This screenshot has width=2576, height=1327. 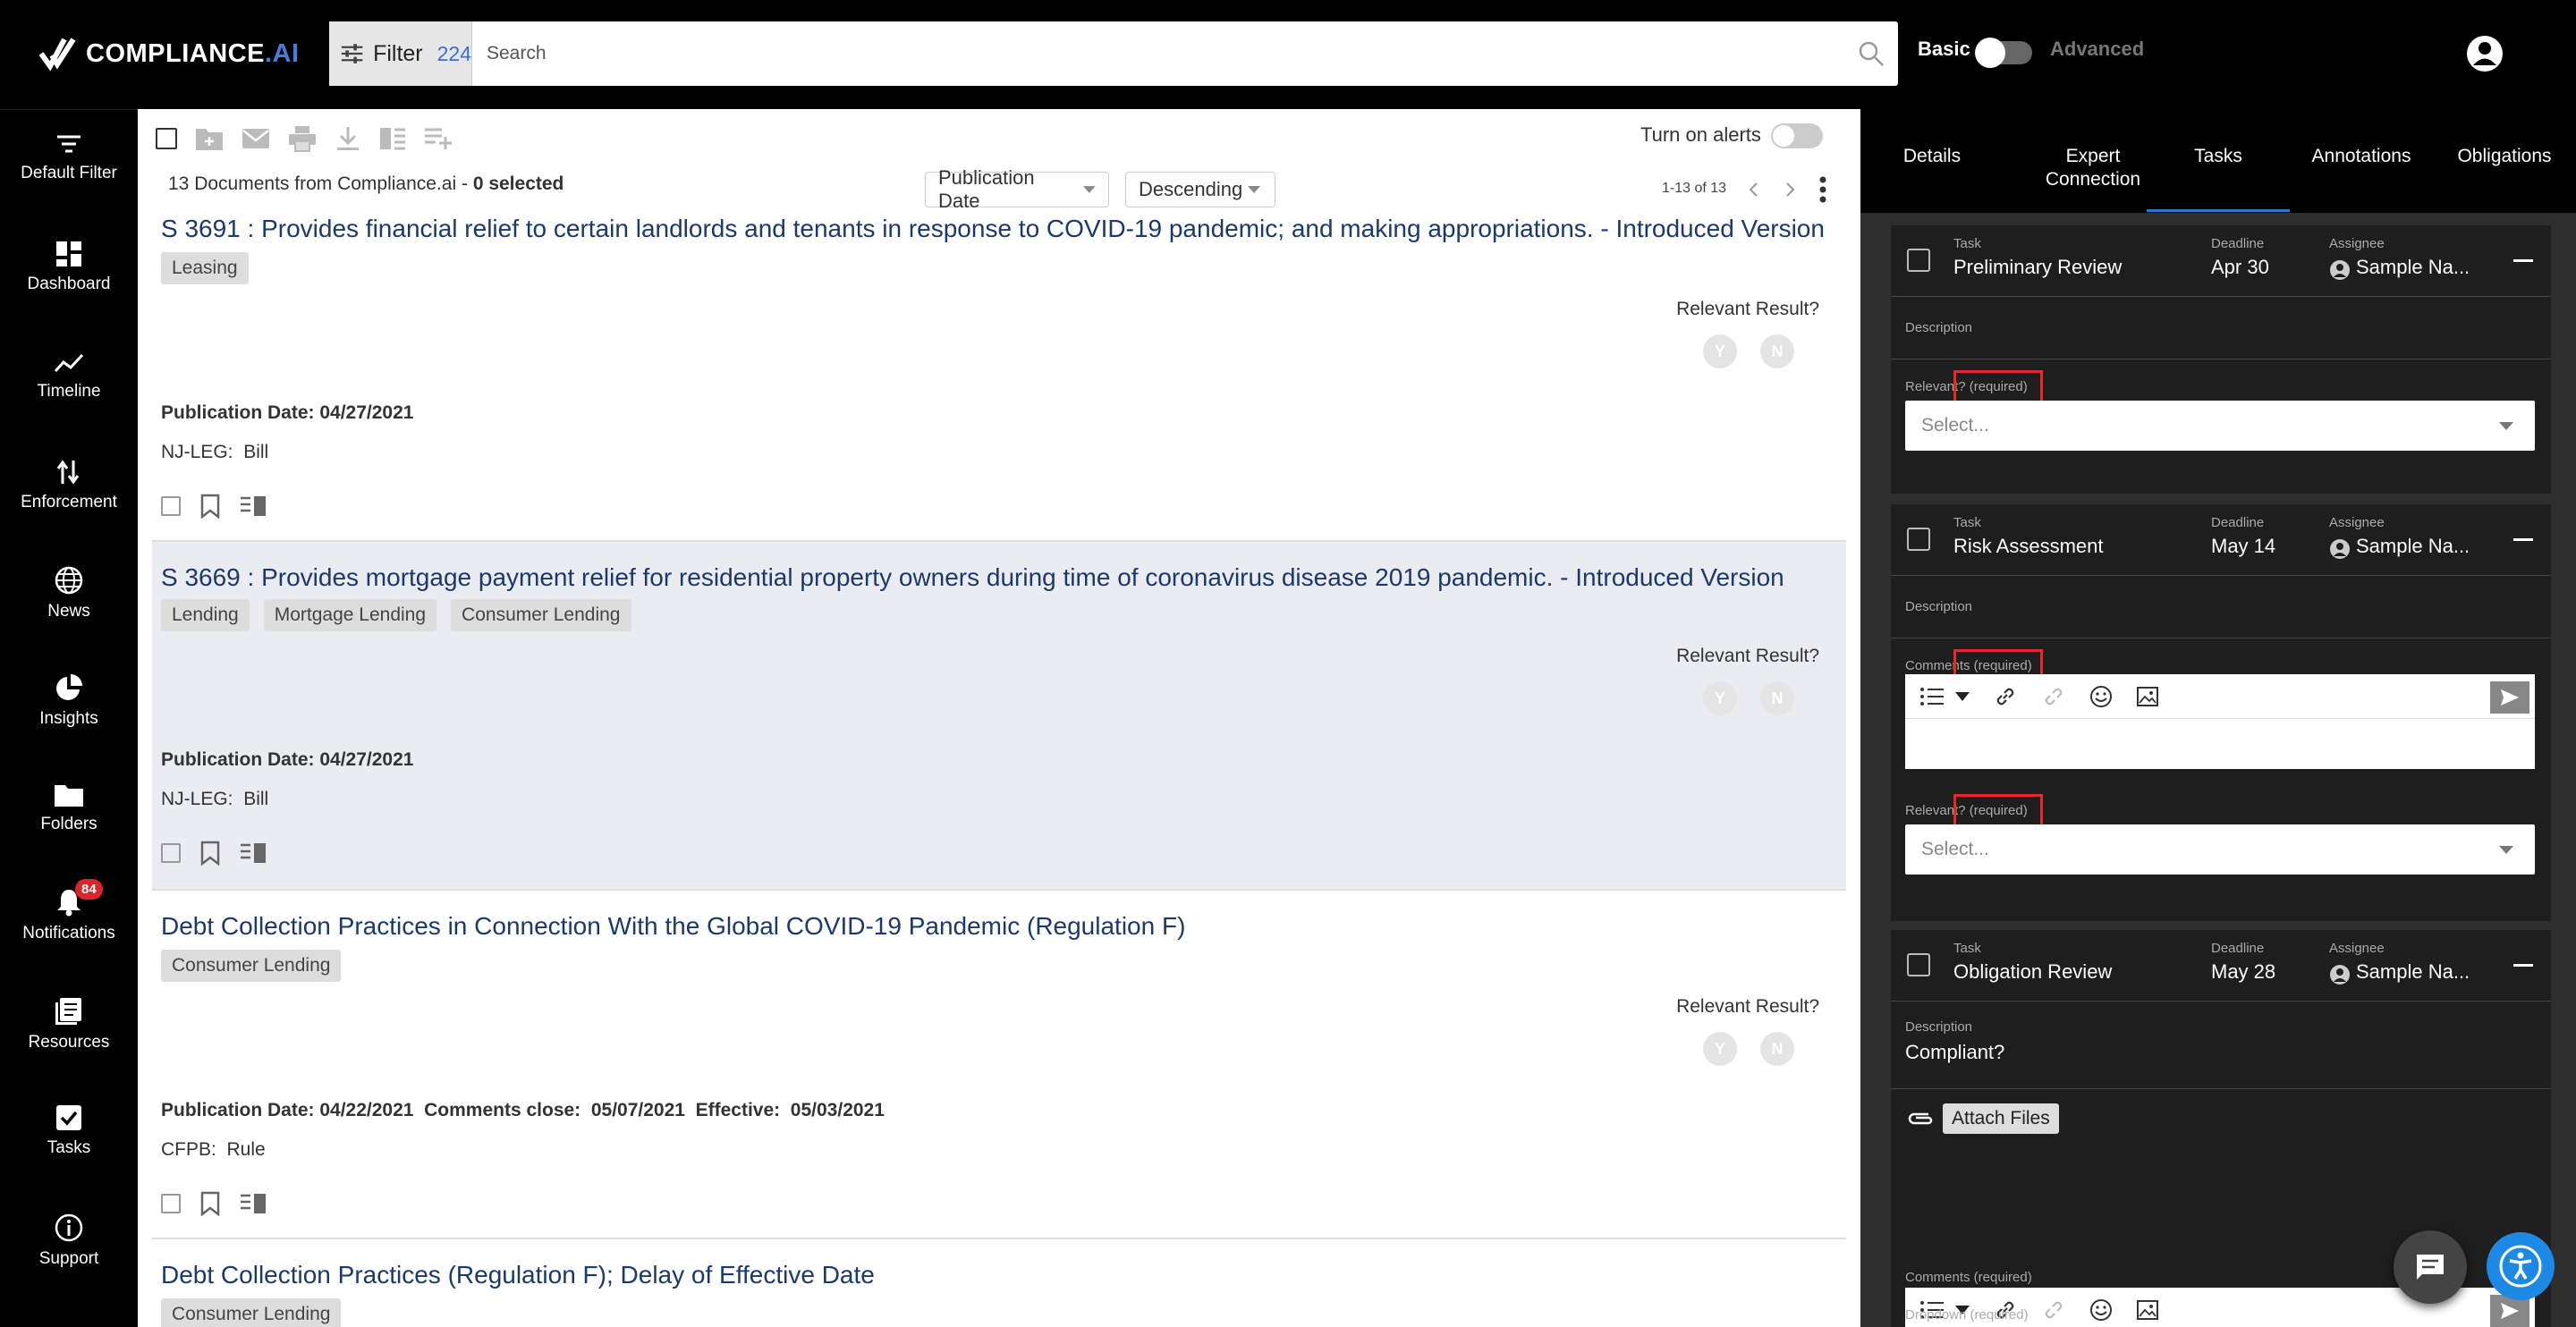 What do you see at coordinates (438, 138) in the screenshot?
I see `add-to-list-icon` at bounding box center [438, 138].